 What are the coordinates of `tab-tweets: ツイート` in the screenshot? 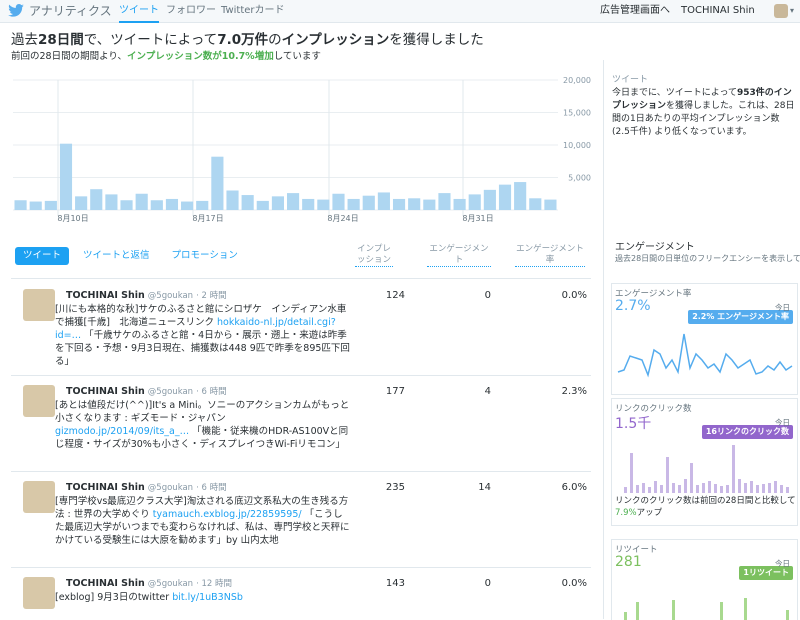 It's located at (139, 11).